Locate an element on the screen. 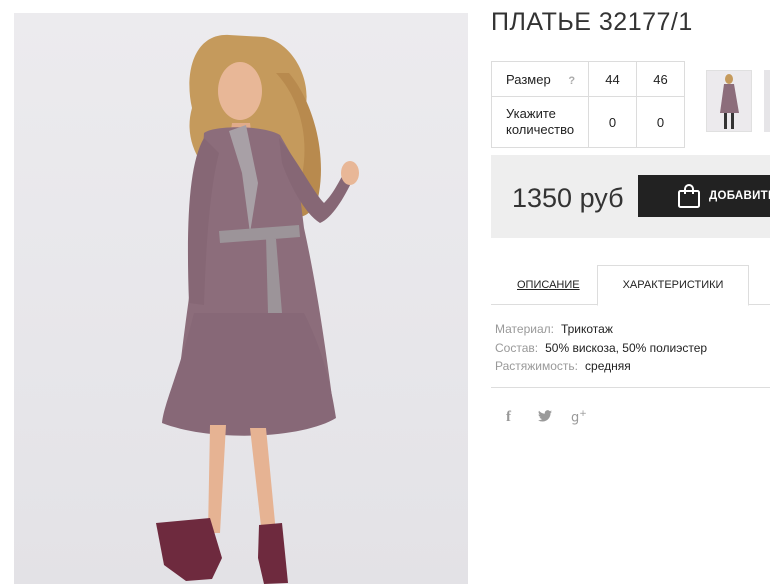  tab-characteristics: ХАРАКТЕРИСТИКИ is located at coordinates (673, 285).